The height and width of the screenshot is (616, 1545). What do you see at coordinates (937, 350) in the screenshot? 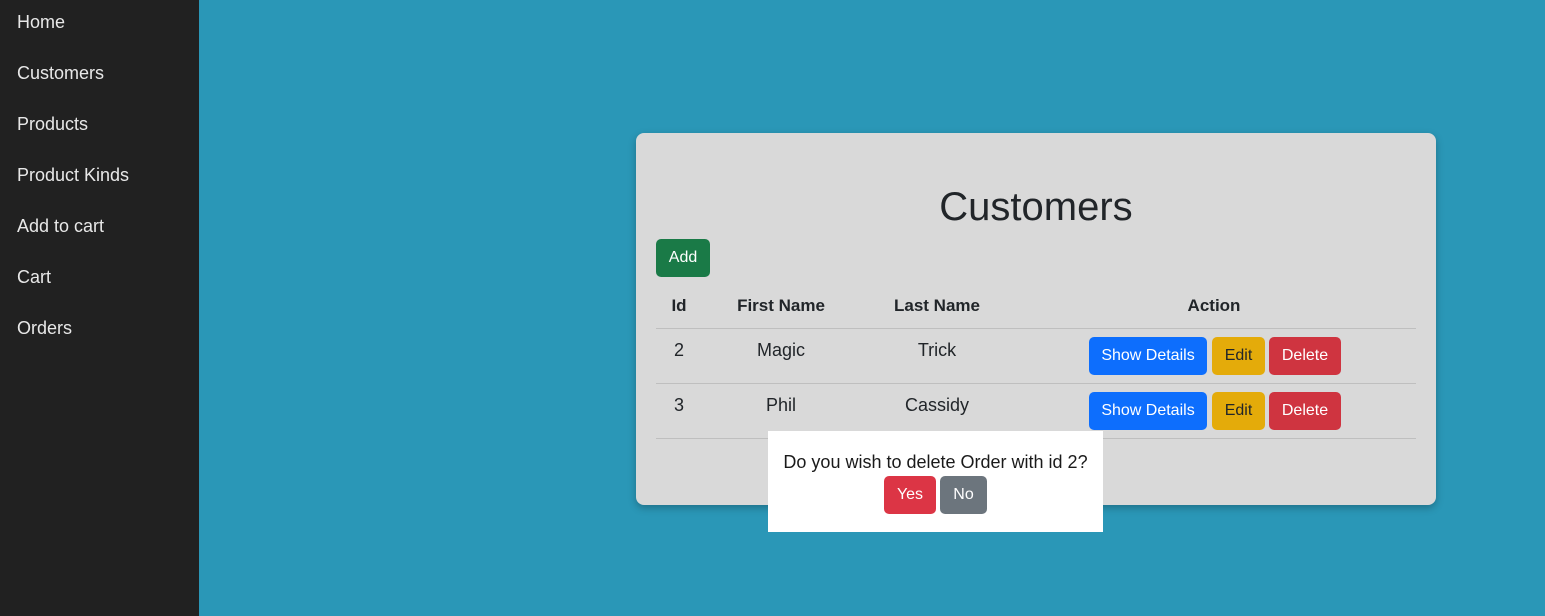
I see `cell-last-name: Trick` at bounding box center [937, 350].